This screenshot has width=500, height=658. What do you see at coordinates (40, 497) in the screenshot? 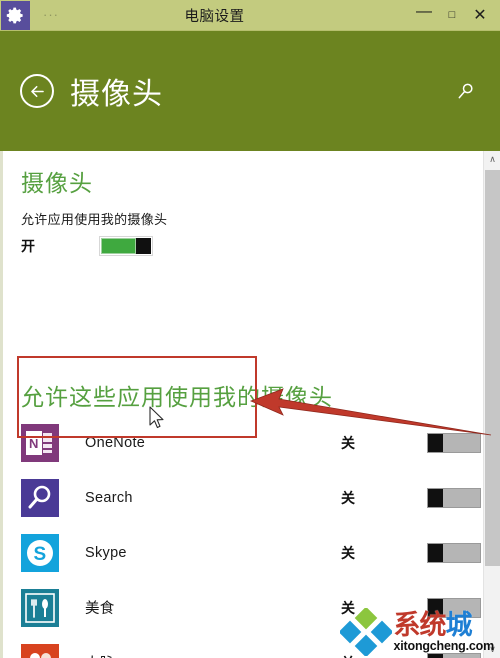
I see `search-app-icon` at bounding box center [40, 497].